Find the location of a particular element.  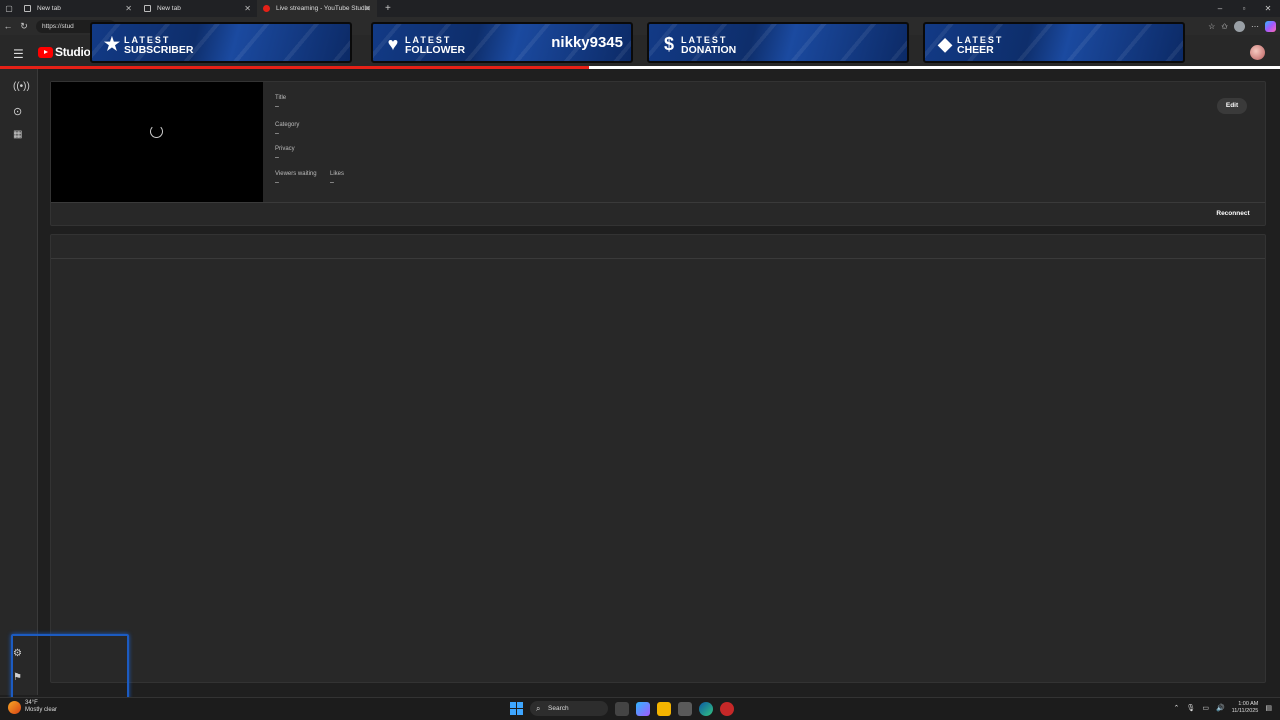

star-icon: ★ is located at coordinates (112, 43).